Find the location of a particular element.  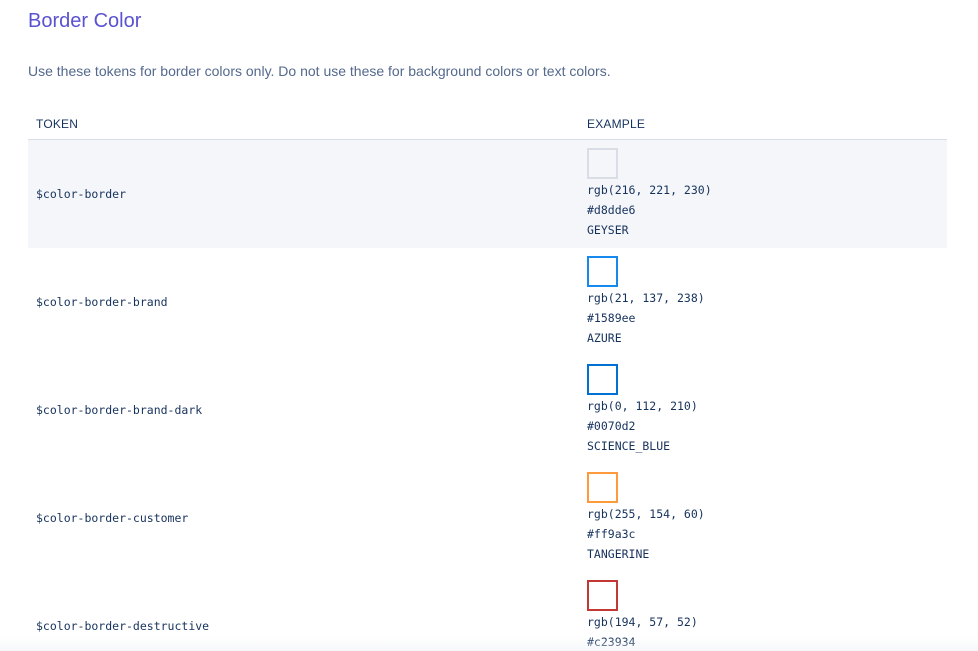

token-name: $color-border-customer is located at coordinates (112, 518).